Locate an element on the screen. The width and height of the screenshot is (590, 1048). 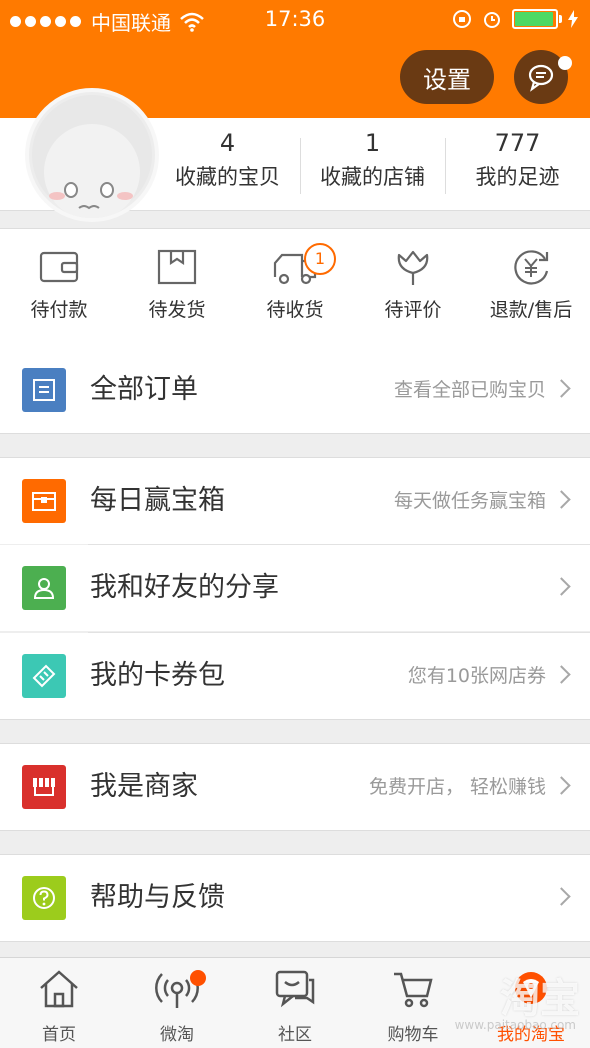
menu-title: 全部订单 is located at coordinates (144, 389).